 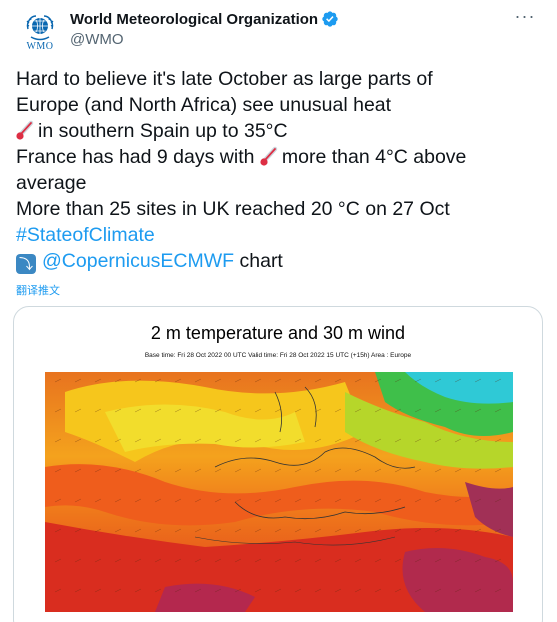 I want to click on translate-tweet-link: 翻译推文, so click(x=38, y=290).